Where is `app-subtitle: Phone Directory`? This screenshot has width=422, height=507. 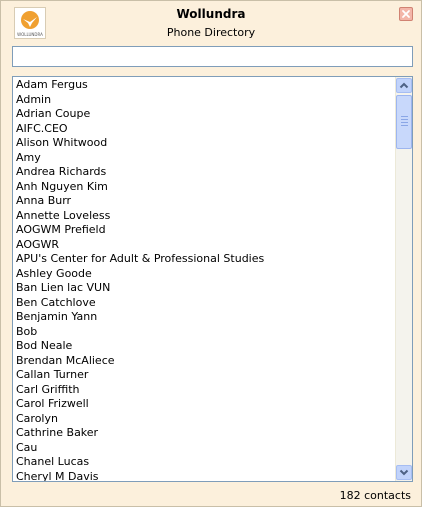 app-subtitle: Phone Directory is located at coordinates (211, 32).